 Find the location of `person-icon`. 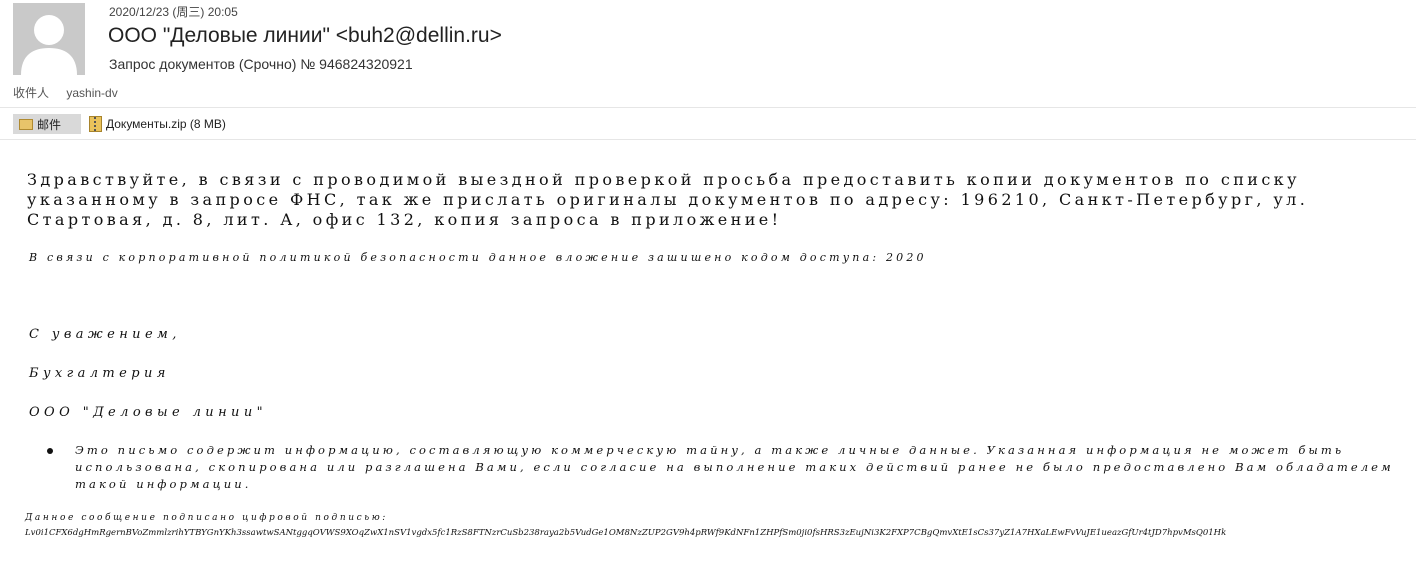

person-icon is located at coordinates (49, 39).